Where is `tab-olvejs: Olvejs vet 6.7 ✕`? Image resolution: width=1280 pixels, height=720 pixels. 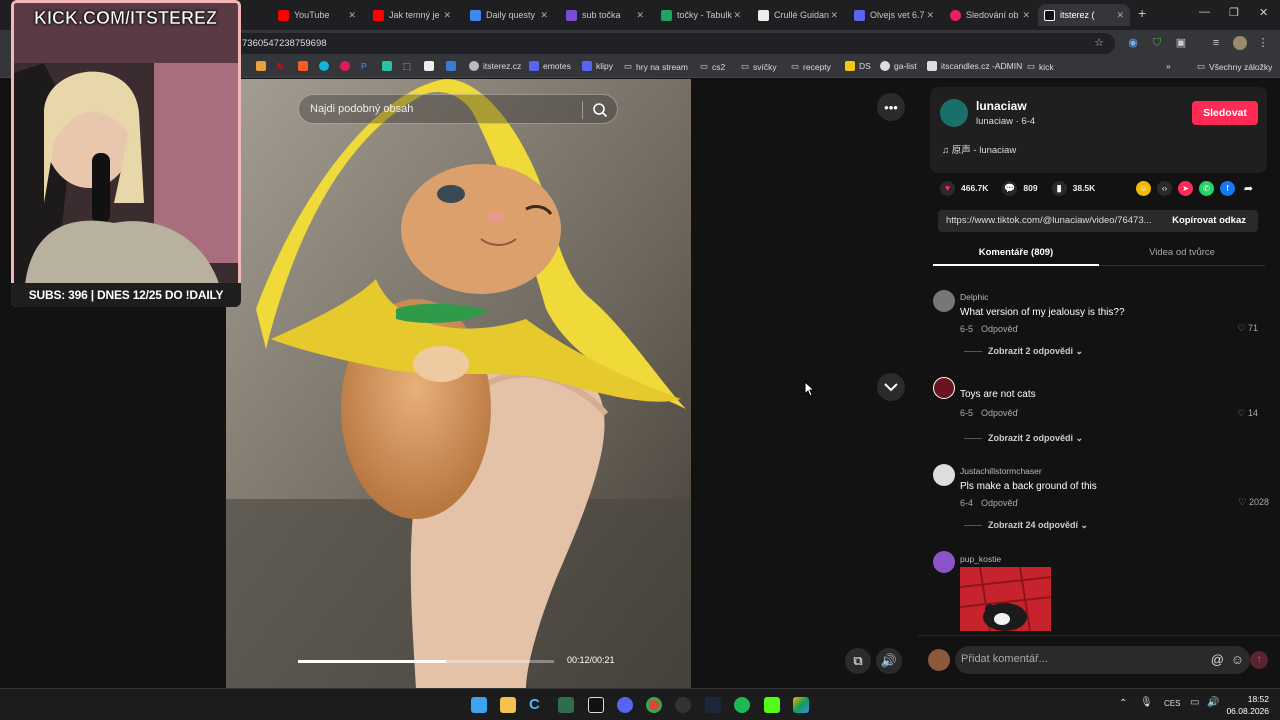 tab-olvejs: Olvejs vet 6.7 ✕ is located at coordinates (894, 15).